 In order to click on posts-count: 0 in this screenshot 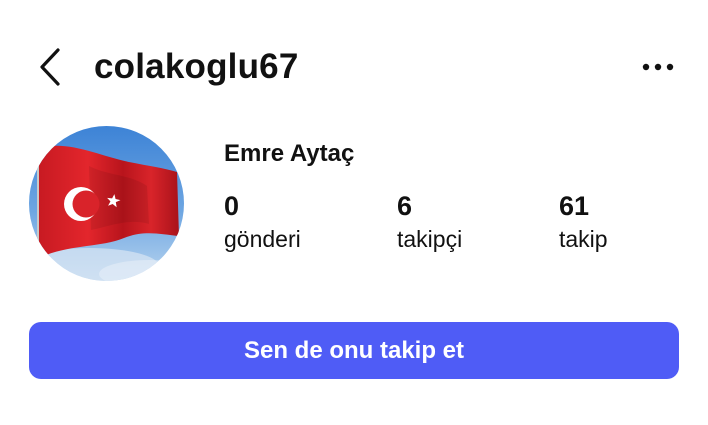, I will do `click(232, 206)`.